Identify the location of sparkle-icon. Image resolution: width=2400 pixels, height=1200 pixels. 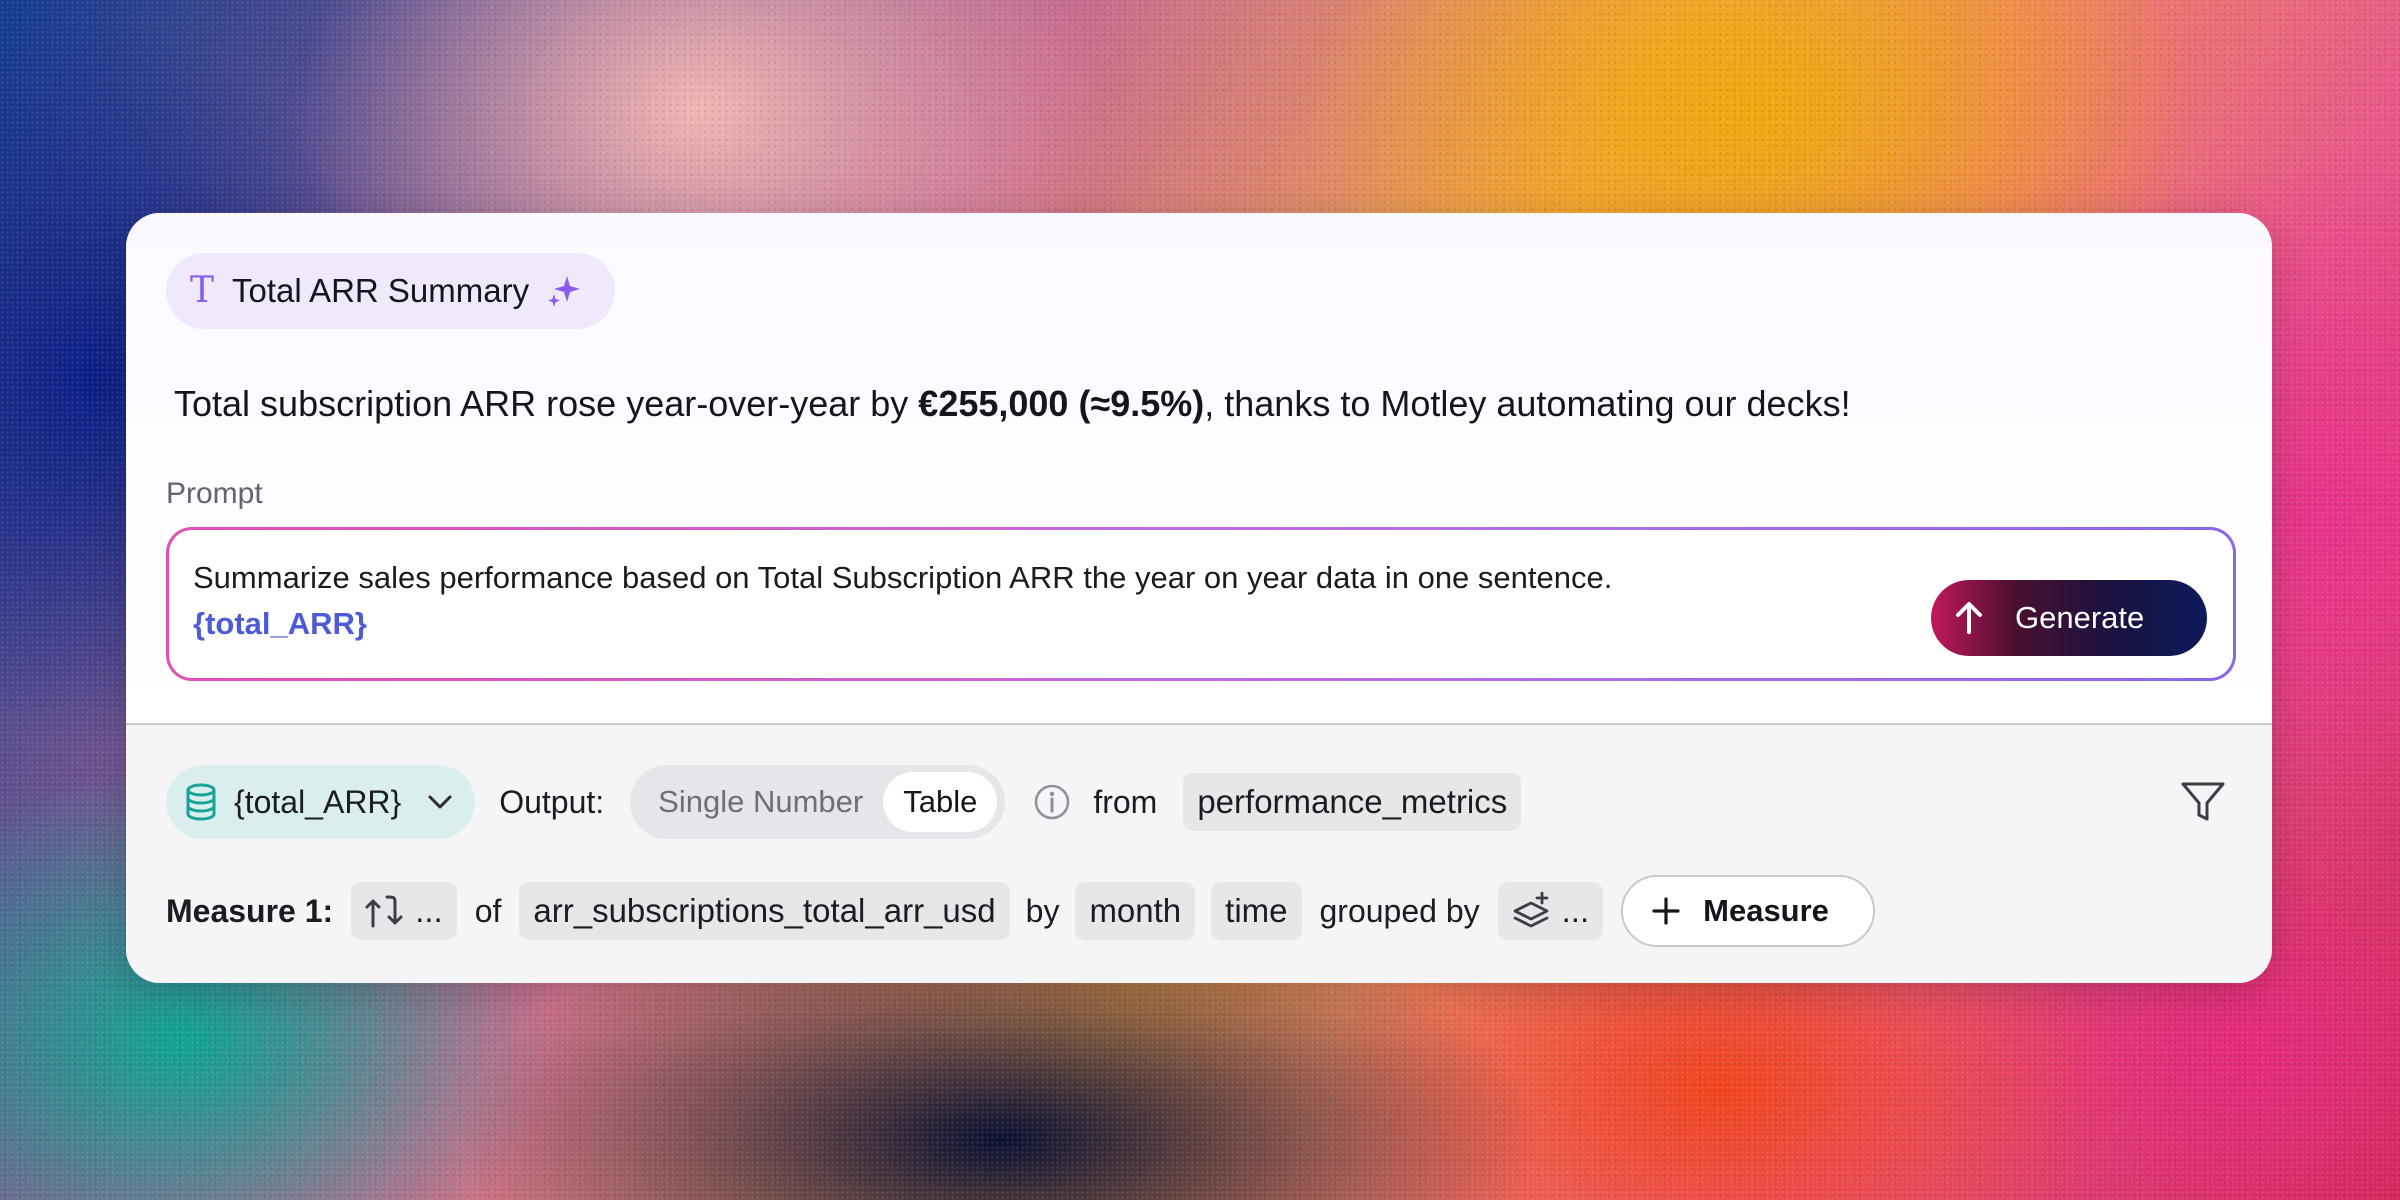
(564, 291).